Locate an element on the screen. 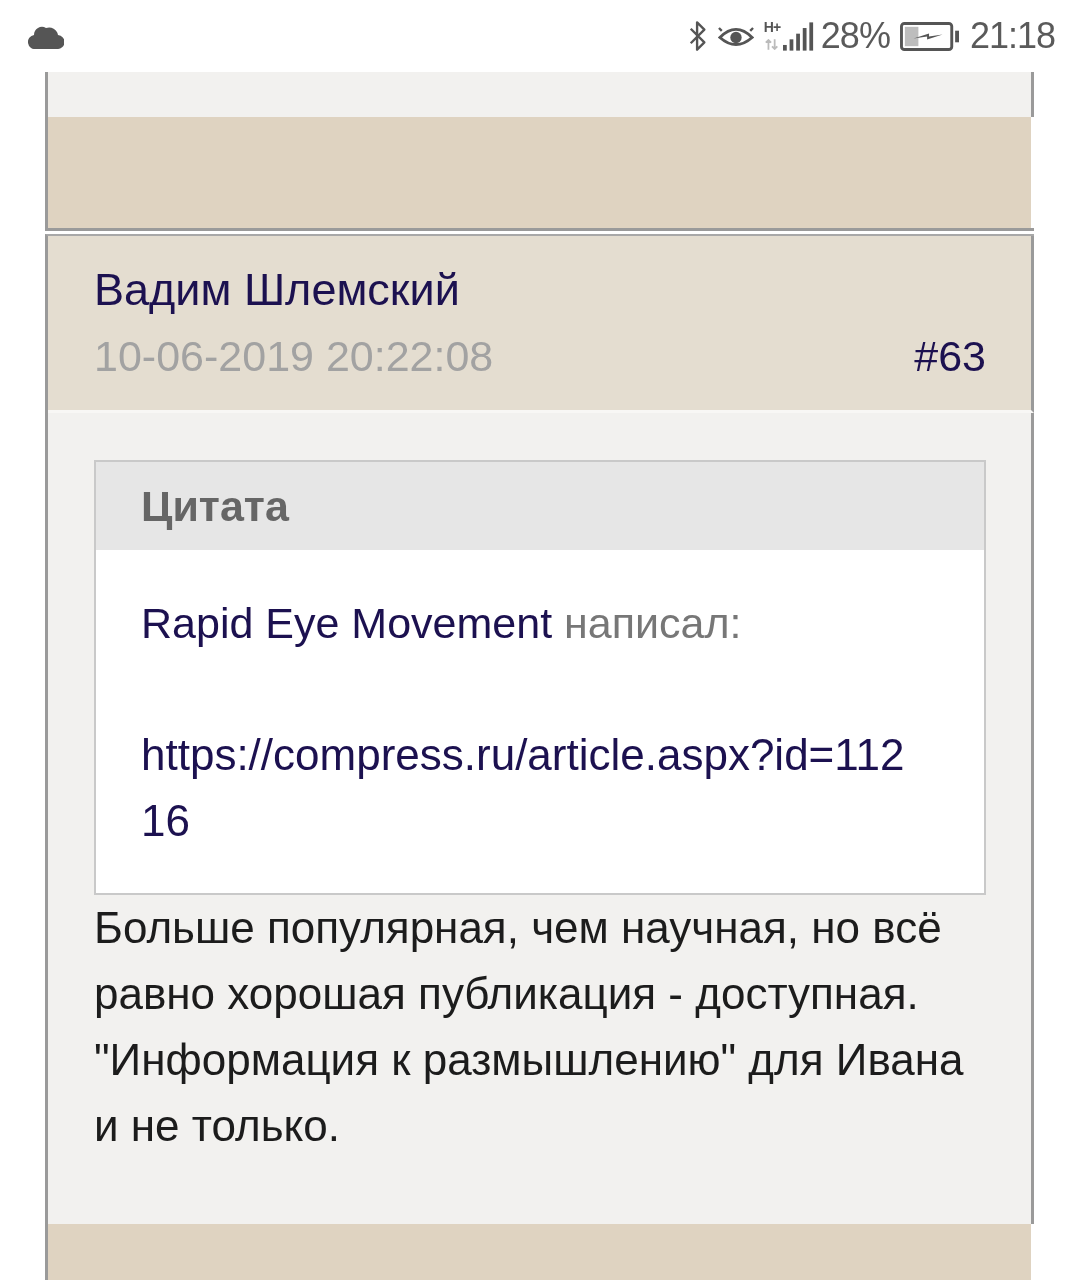 This screenshot has height=1280, width=1080. author-link: Вадим Шлемский is located at coordinates (277, 290).